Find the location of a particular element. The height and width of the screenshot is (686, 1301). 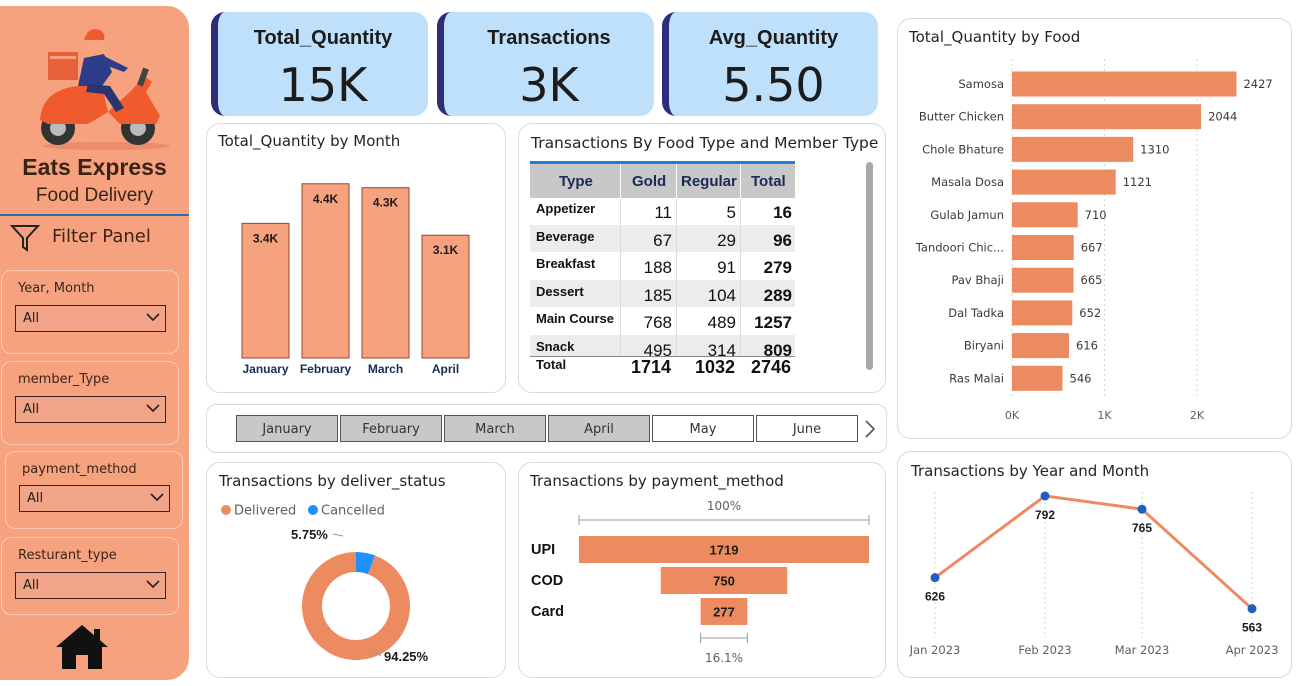

chevron-down-icon is located at coordinates (153, 408).